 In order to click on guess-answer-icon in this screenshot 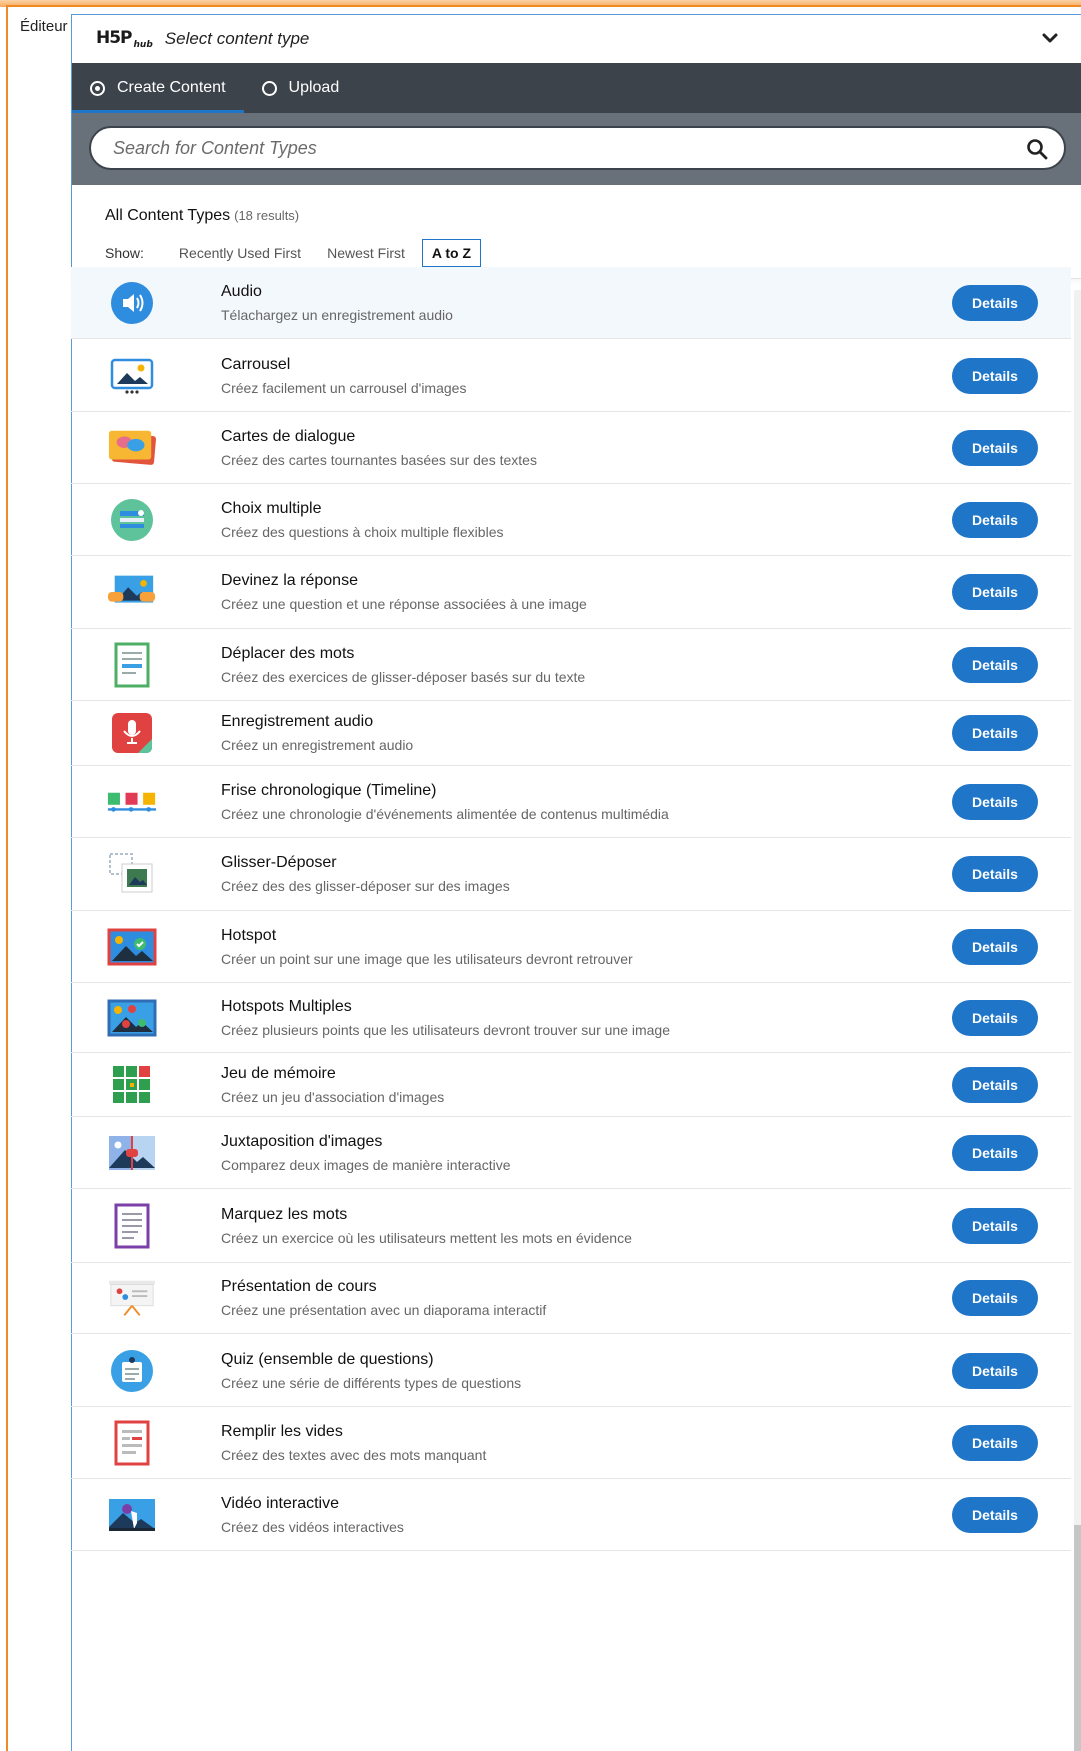, I will do `click(132, 592)`.